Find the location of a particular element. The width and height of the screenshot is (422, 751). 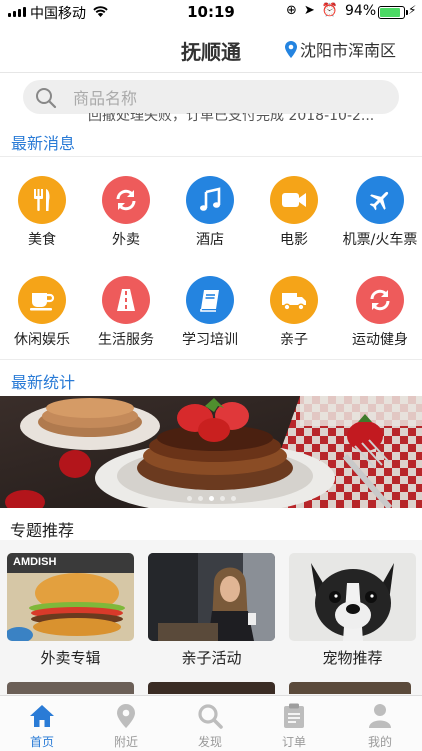

category-label: 美食 is located at coordinates (42, 240).